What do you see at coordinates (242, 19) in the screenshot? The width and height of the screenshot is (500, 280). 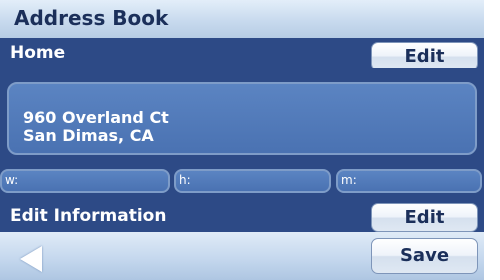 I see `title-bar: Address Book` at bounding box center [242, 19].